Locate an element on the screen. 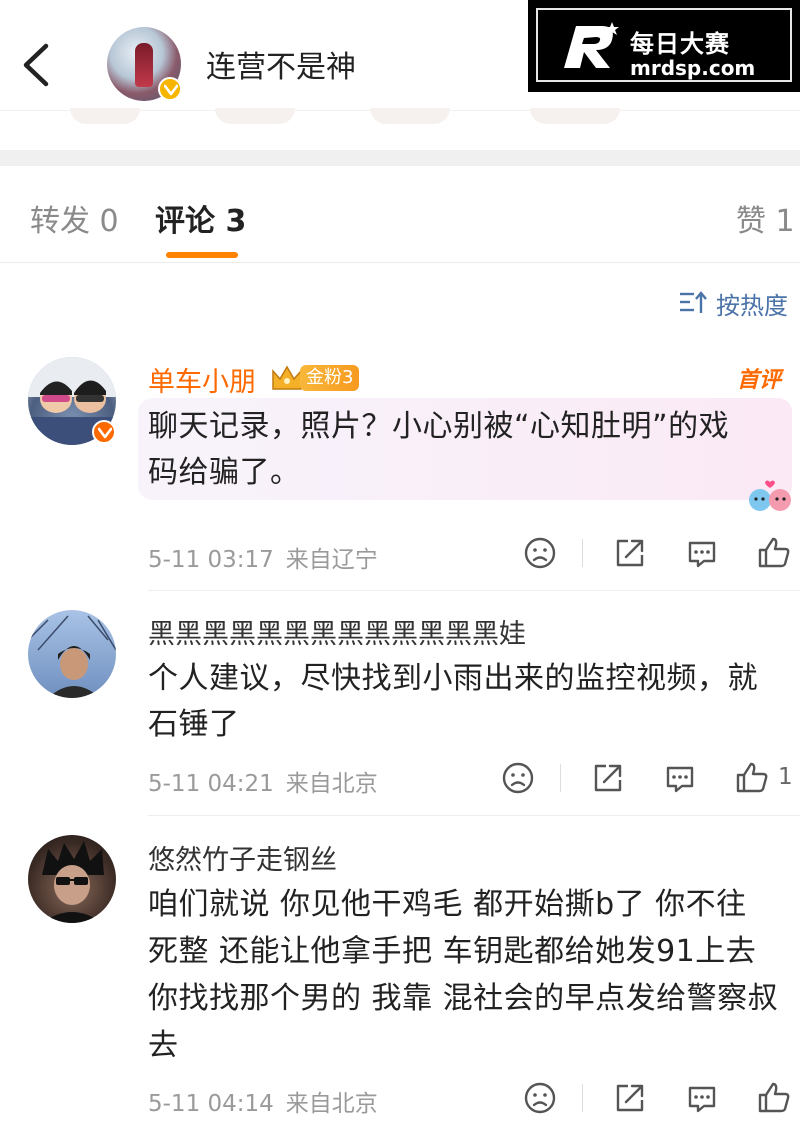  comment-text-line: 石锤了 is located at coordinates (194, 724).